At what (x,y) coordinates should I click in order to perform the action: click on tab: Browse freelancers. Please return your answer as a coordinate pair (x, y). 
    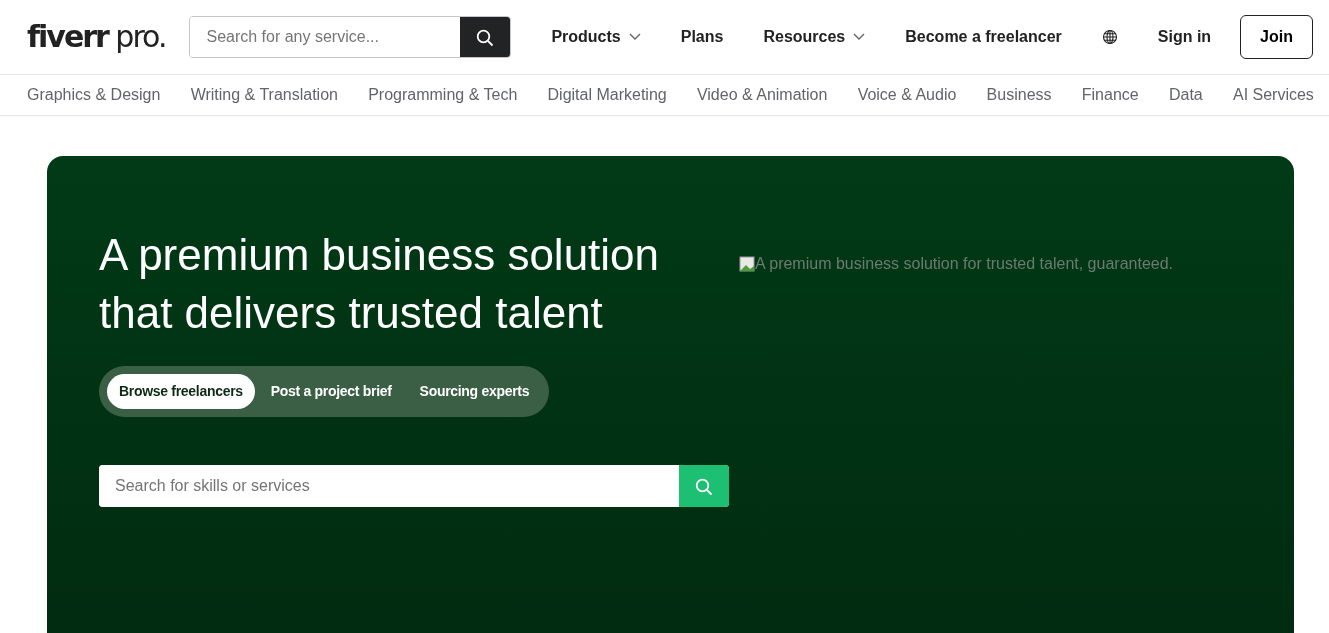
    Looking at the image, I should click on (181, 391).